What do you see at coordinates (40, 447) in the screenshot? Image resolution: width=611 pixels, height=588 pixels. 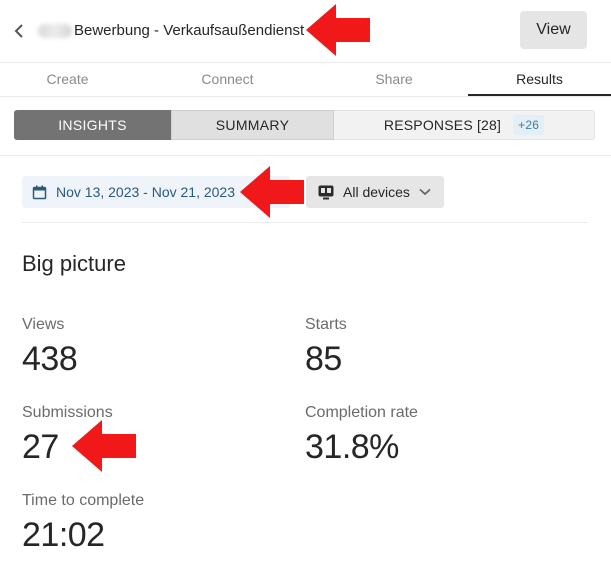 I see `submissions-value: 27` at bounding box center [40, 447].